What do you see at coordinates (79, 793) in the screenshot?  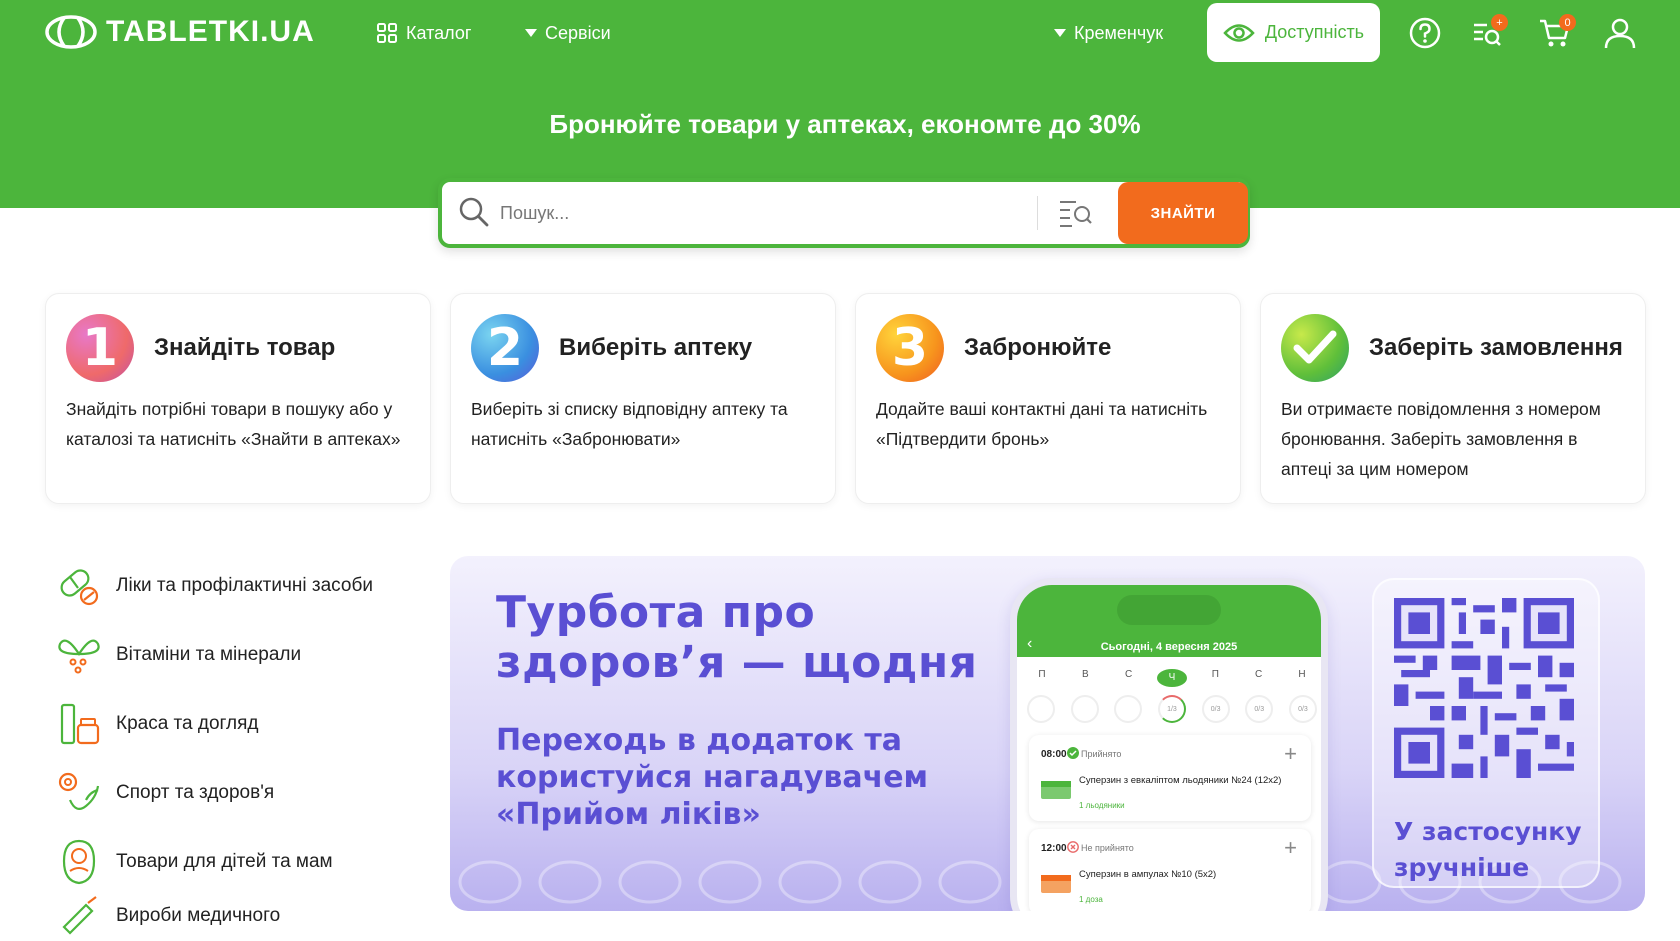 I see `sport-icon` at bounding box center [79, 793].